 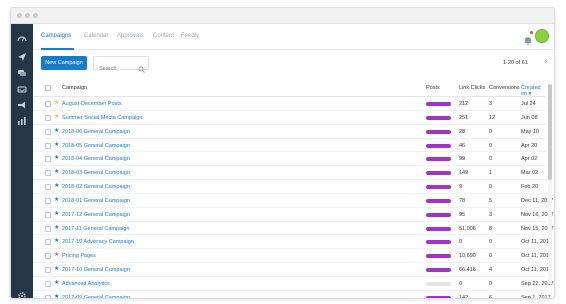 I want to click on campaign-name-link: 2017-11 General Campaign, so click(x=95, y=229).